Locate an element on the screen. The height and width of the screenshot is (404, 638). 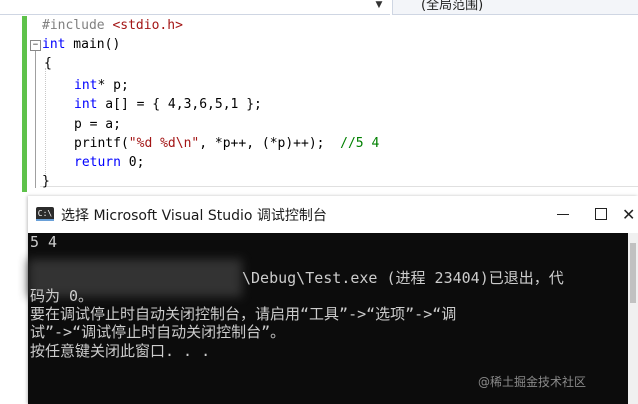
code-text: , *p++, (*p)++); is located at coordinates (270, 143).